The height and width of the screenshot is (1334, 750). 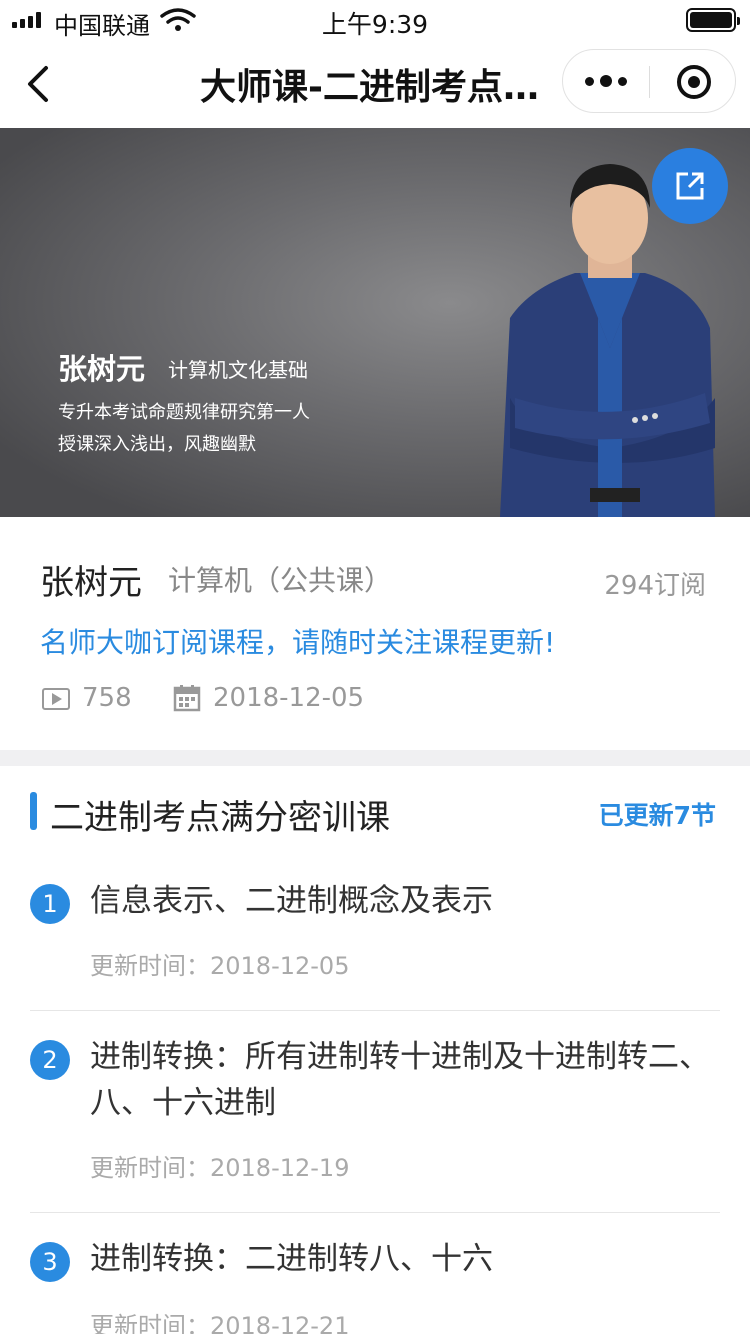 What do you see at coordinates (280, 580) in the screenshot?
I see `course-category: 计算机（公共课）` at bounding box center [280, 580].